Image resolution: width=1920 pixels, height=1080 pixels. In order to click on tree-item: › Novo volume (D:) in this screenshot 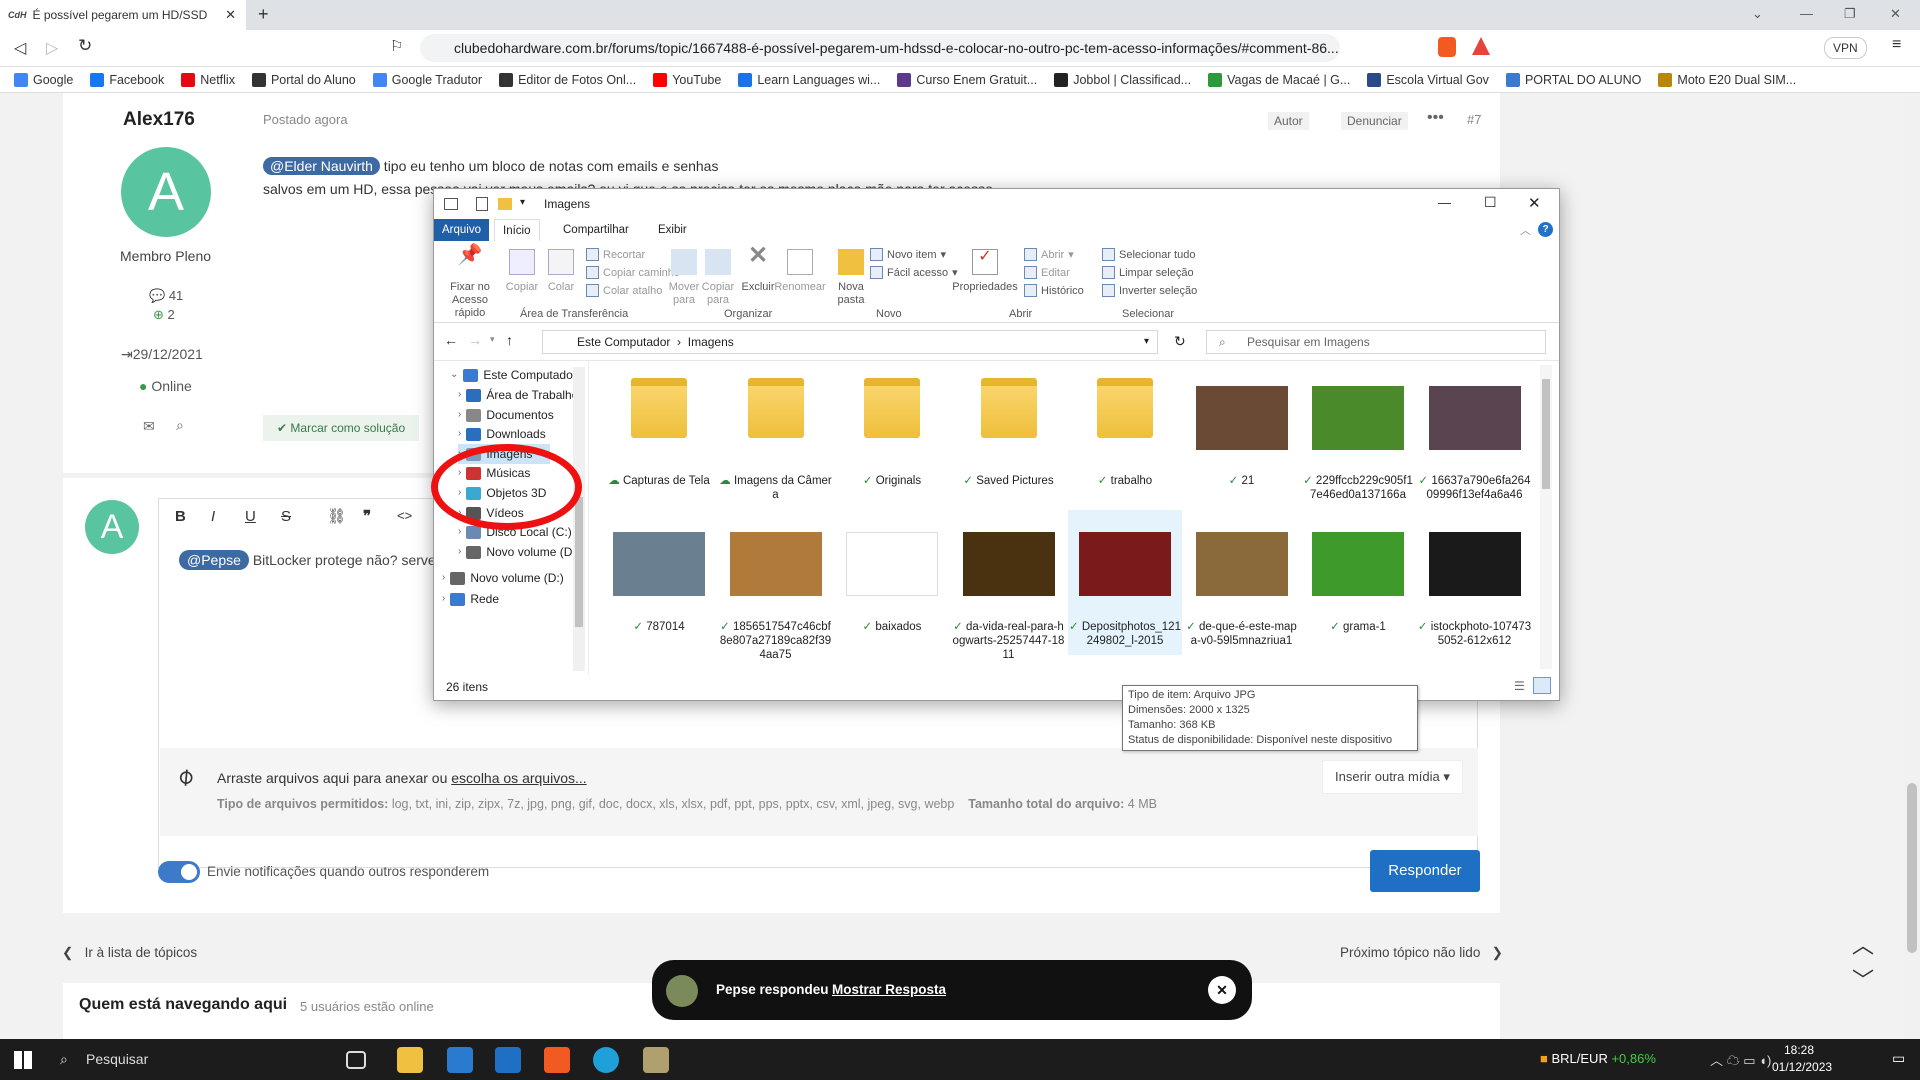, I will do `click(503, 578)`.